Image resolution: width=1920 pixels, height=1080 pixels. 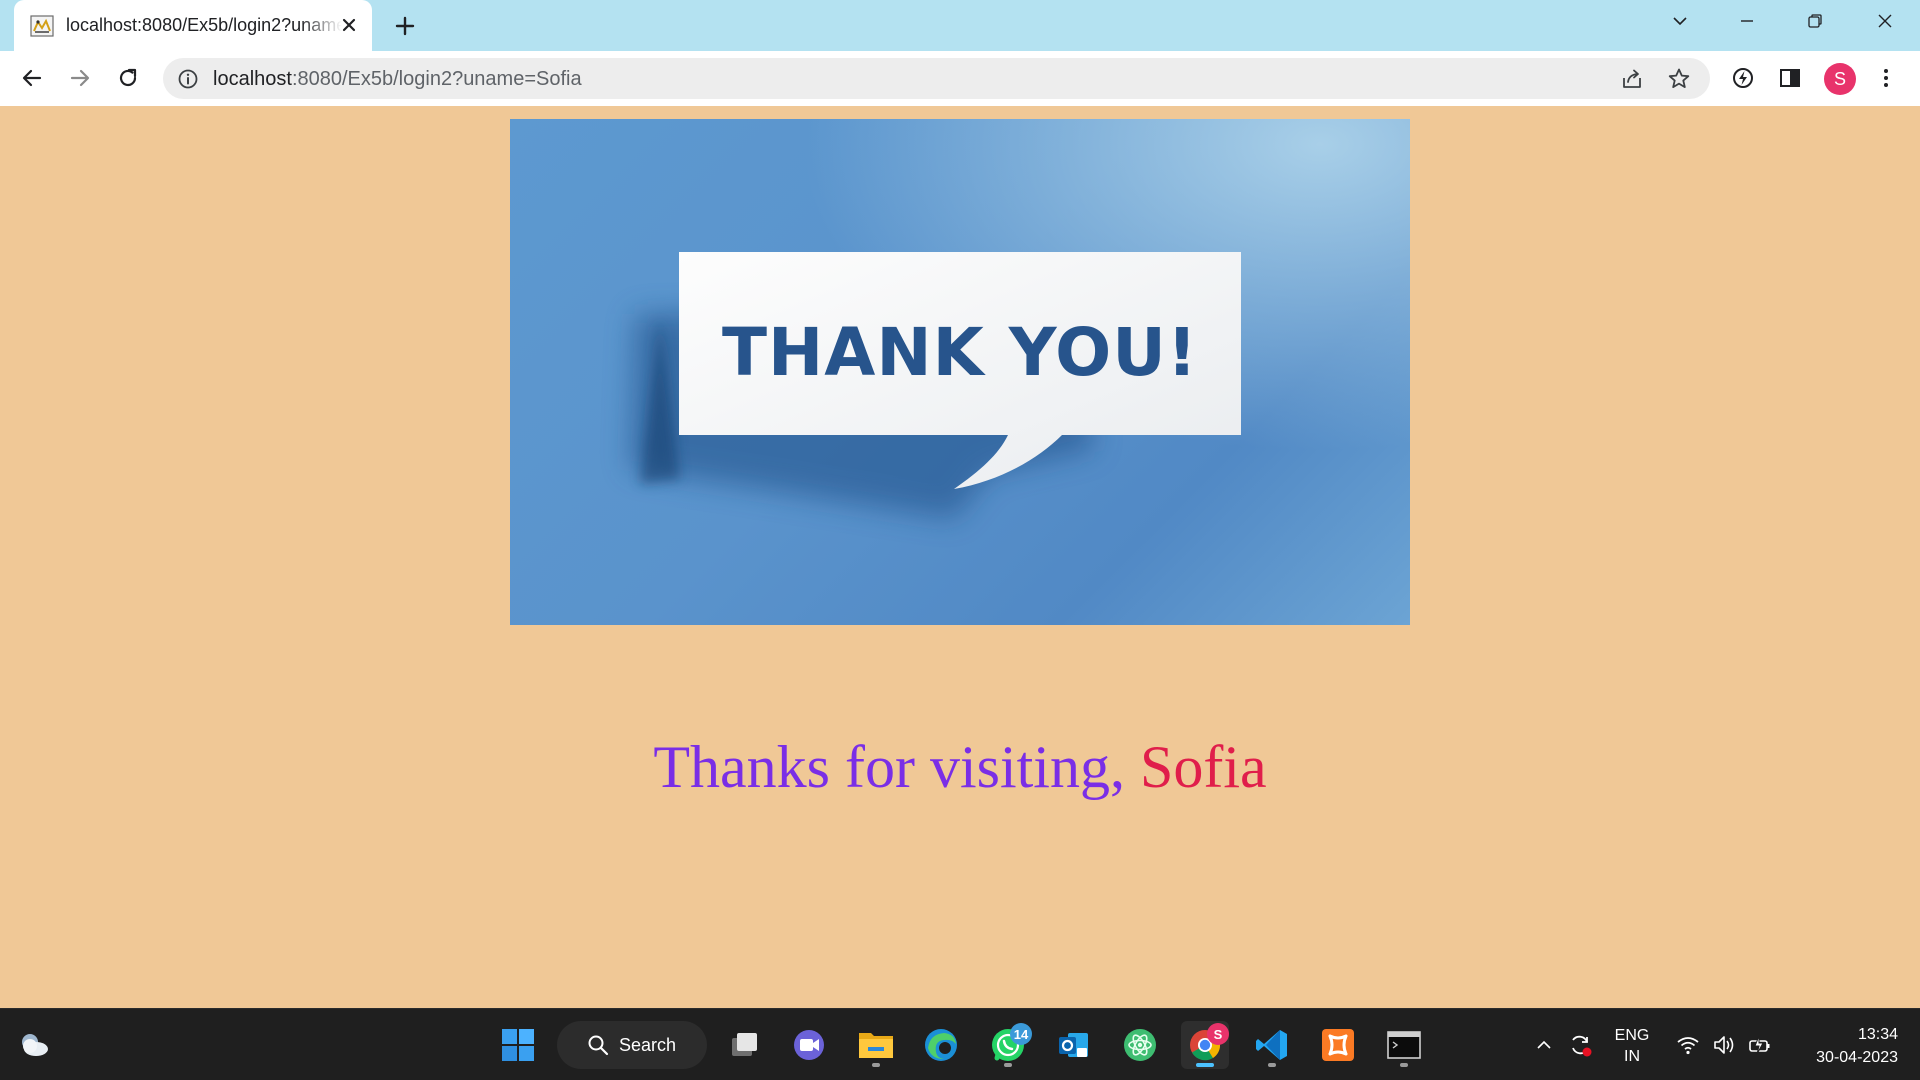 I want to click on weather-widget-icon, so click(x=34, y=1045).